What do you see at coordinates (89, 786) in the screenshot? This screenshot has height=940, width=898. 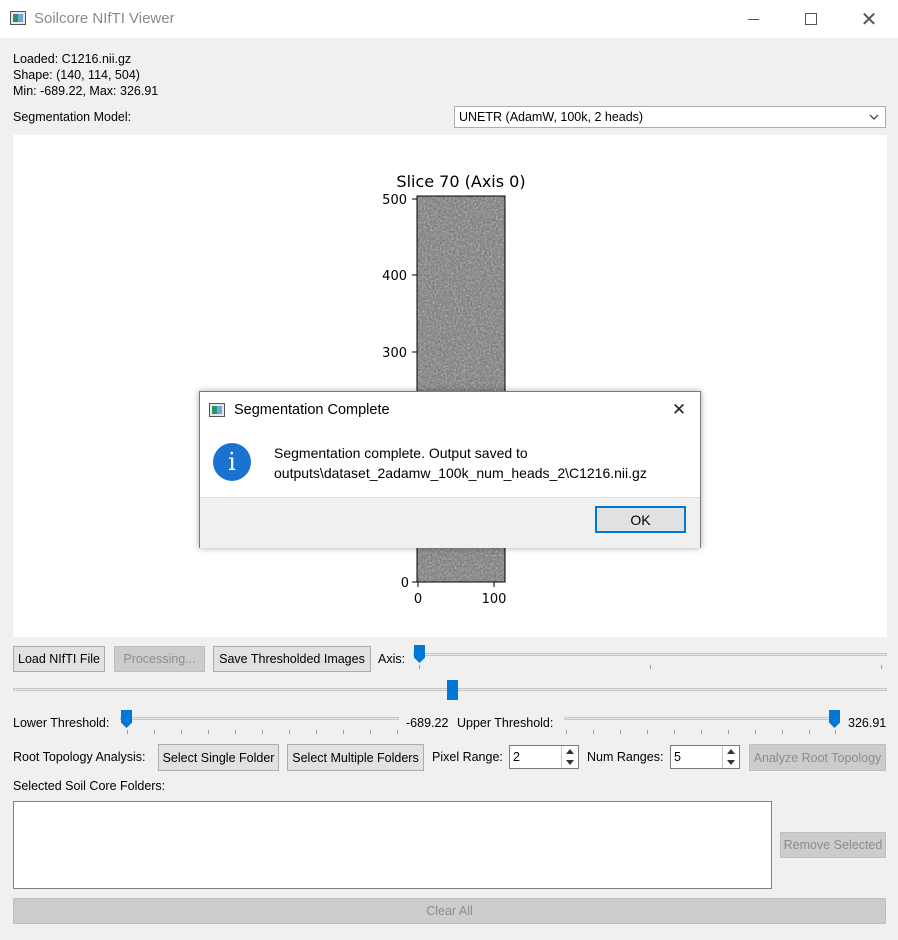 I see `selected-folders-label: Selected Soil Core Folders:` at bounding box center [89, 786].